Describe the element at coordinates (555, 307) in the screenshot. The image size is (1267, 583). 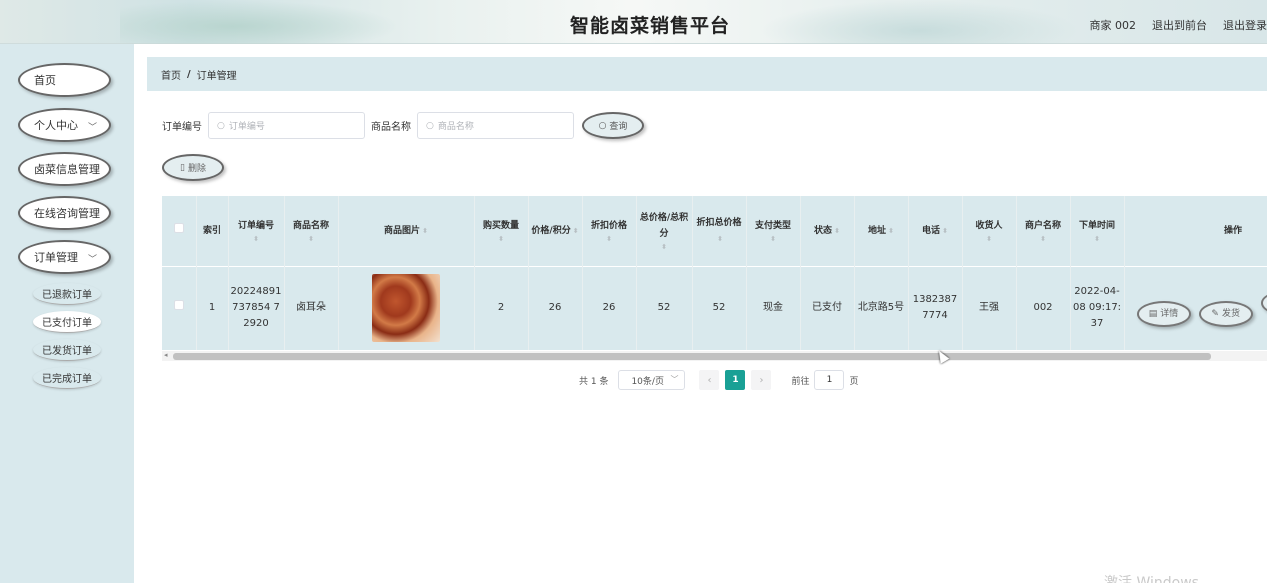
I see `cell-price: 26` at that location.